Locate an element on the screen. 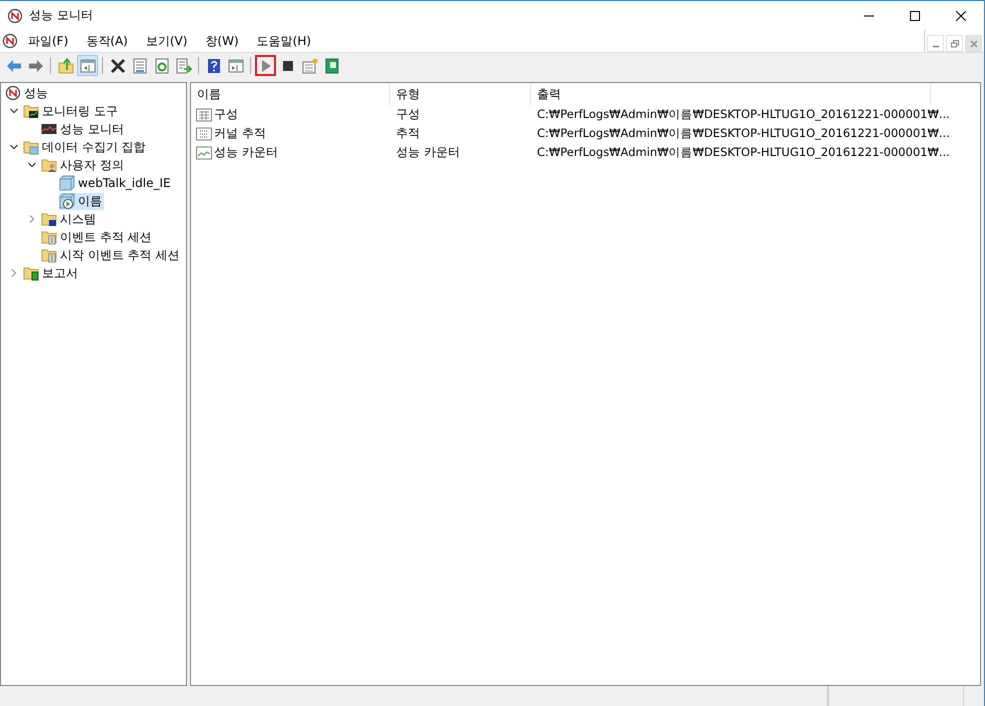 This screenshot has width=985, height=706. tree-item: 사용자 정의 is located at coordinates (83, 165).